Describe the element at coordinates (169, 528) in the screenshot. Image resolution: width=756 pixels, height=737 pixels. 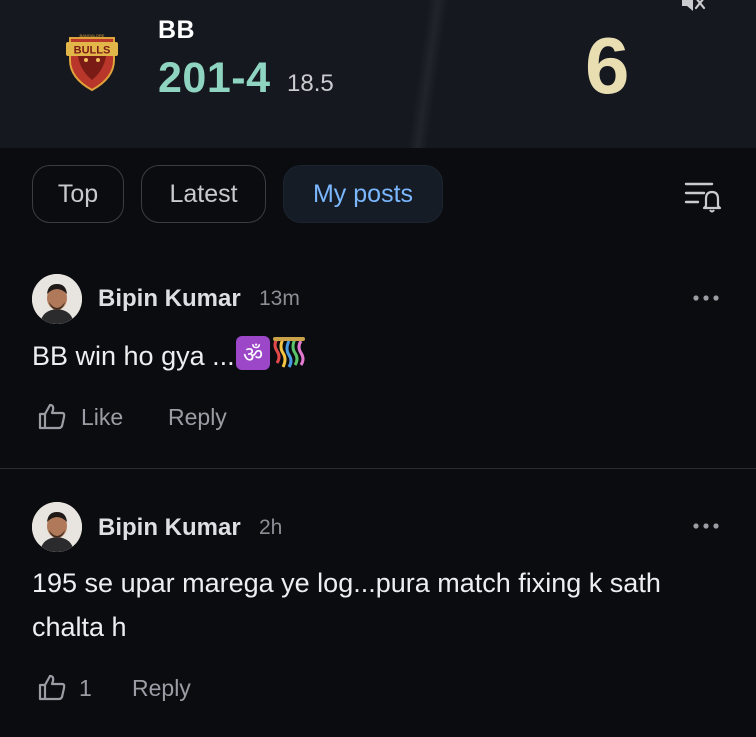
I see `post-author: Bipin Kumar` at that location.